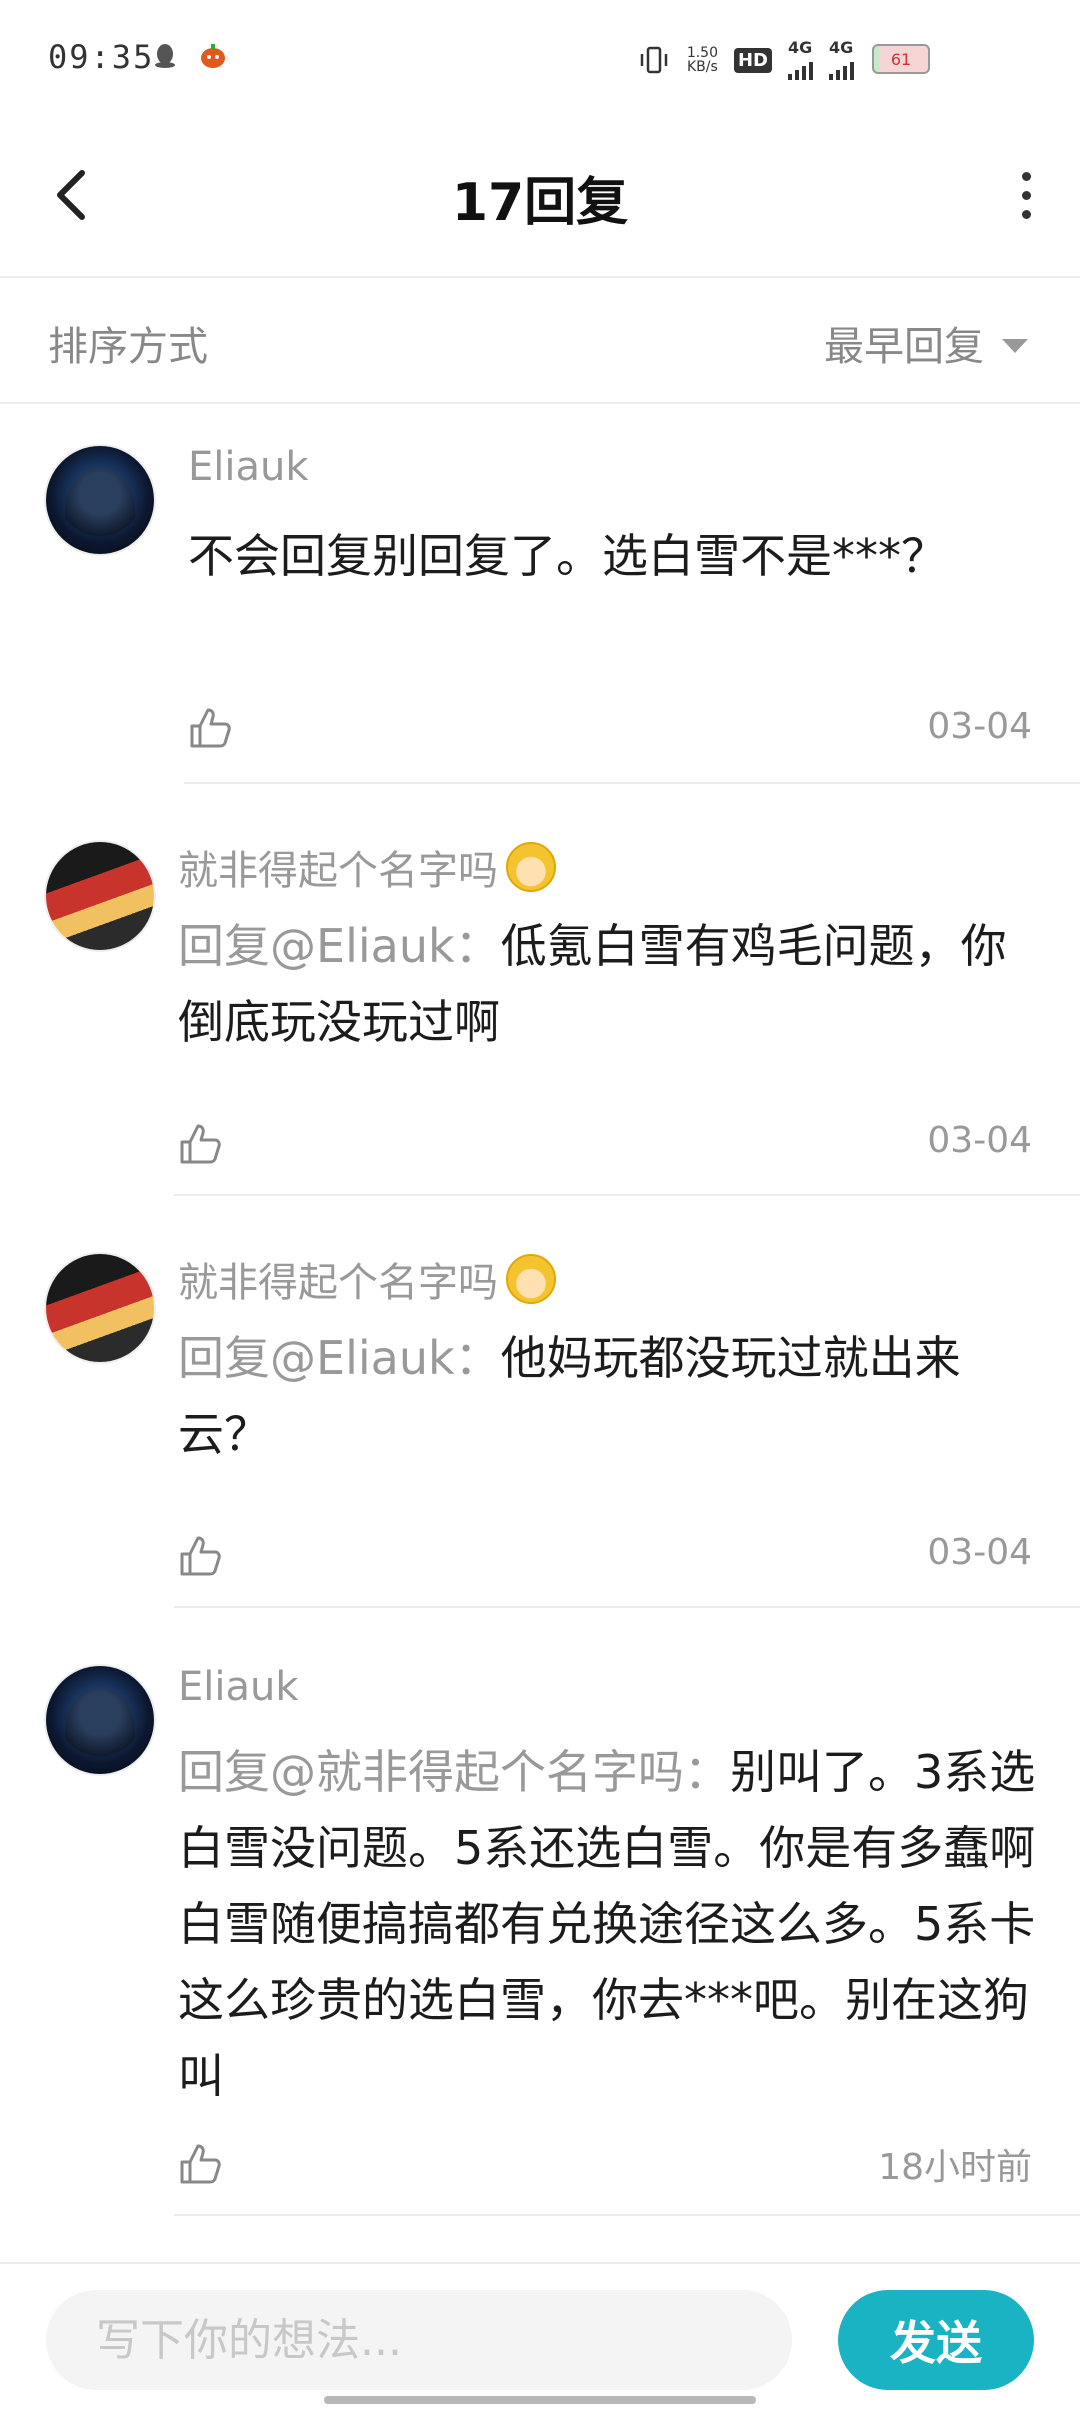 The image size is (1080, 2410). I want to click on sort-dropdown: 最早回复, so click(926, 343).